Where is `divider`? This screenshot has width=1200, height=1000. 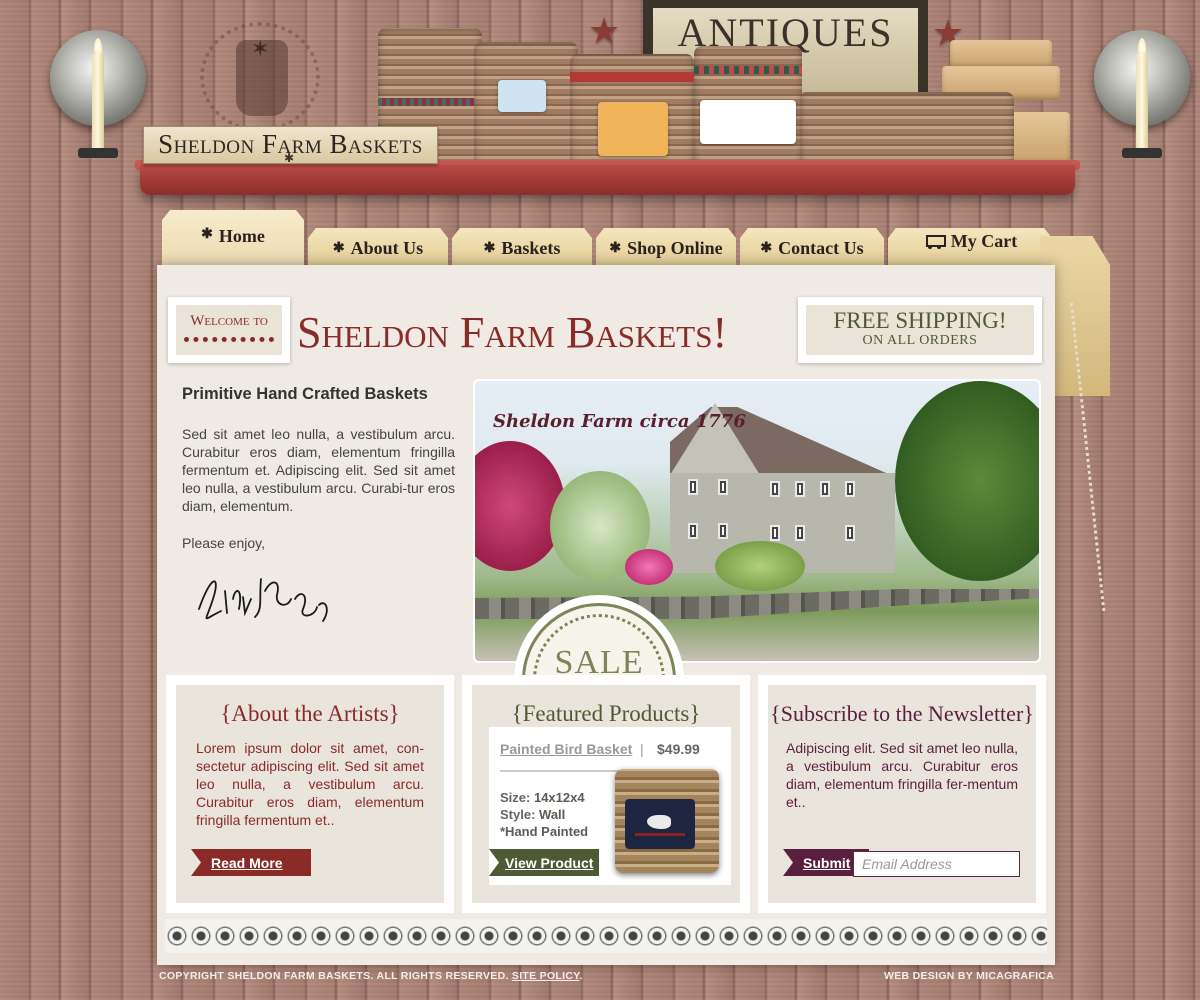 divider is located at coordinates (560, 771).